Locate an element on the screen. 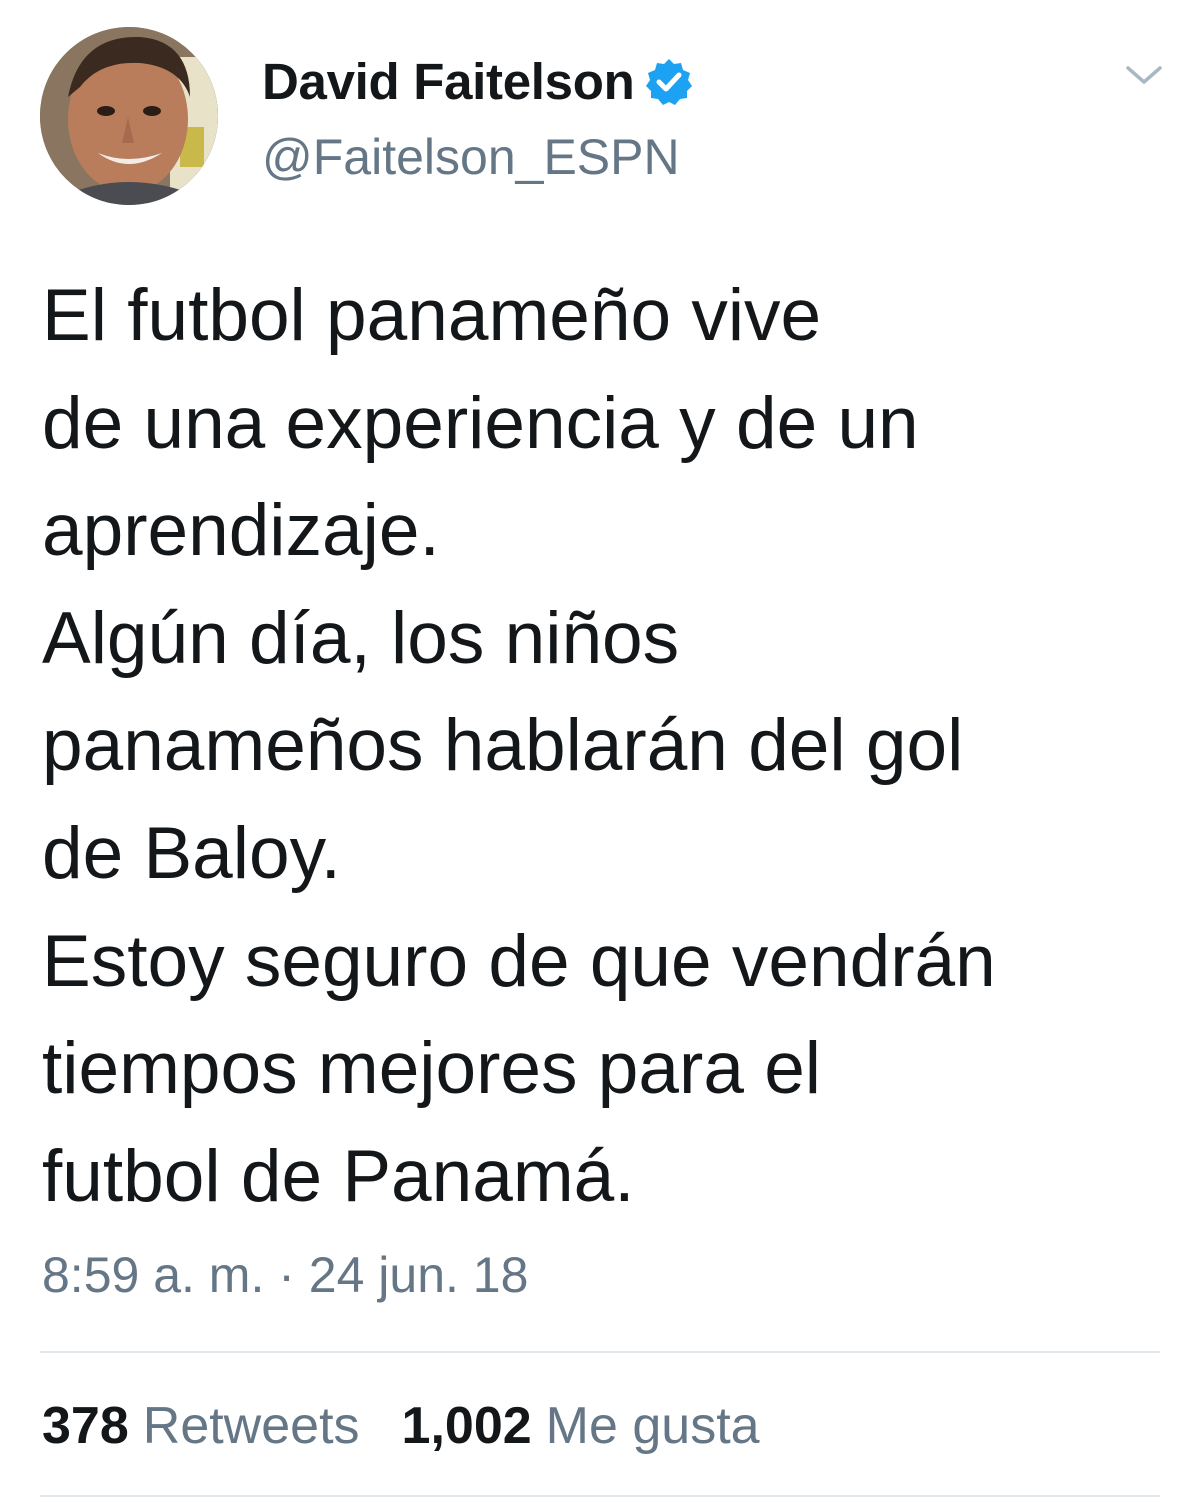  tweet-timestamp: 8:59 a. m. · 24 jun. 18 is located at coordinates (285, 1275).